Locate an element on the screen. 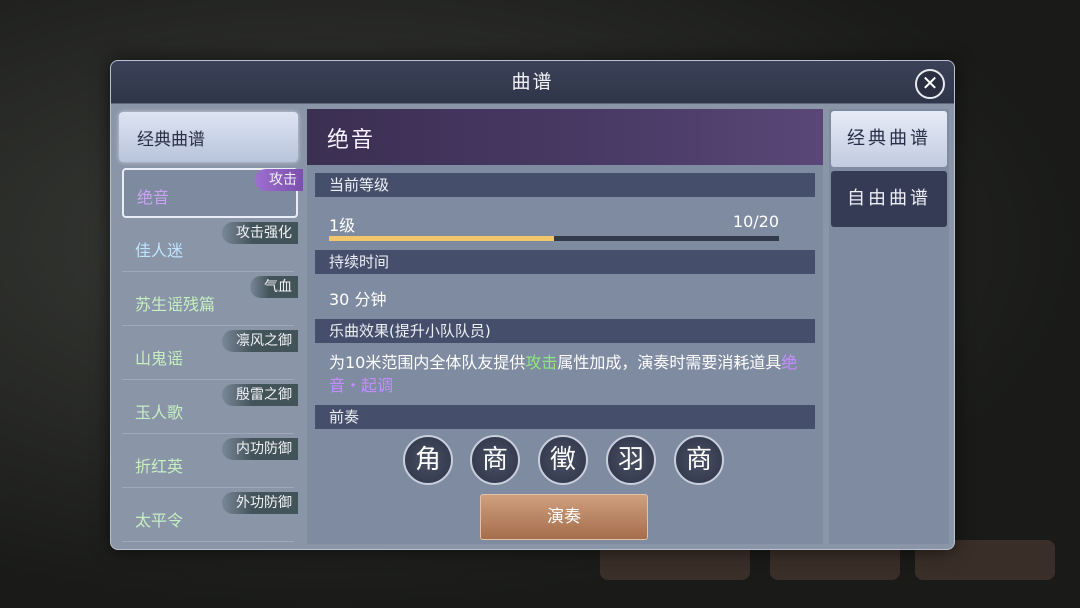 The image size is (1080, 608). tab-classic: 经典曲谱 is located at coordinates (889, 139).